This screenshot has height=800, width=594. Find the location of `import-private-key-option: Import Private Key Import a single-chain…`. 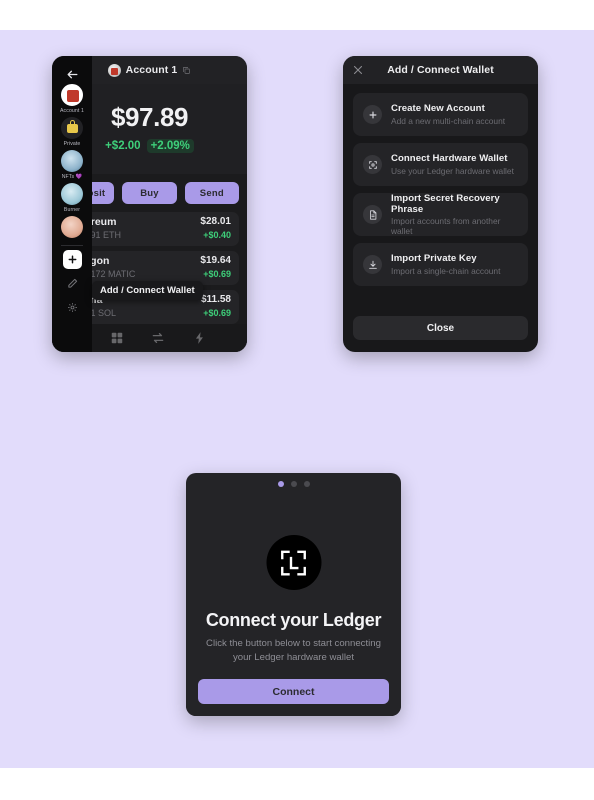

import-private-key-option: Import Private Key Import a single-chain… is located at coordinates (440, 264).